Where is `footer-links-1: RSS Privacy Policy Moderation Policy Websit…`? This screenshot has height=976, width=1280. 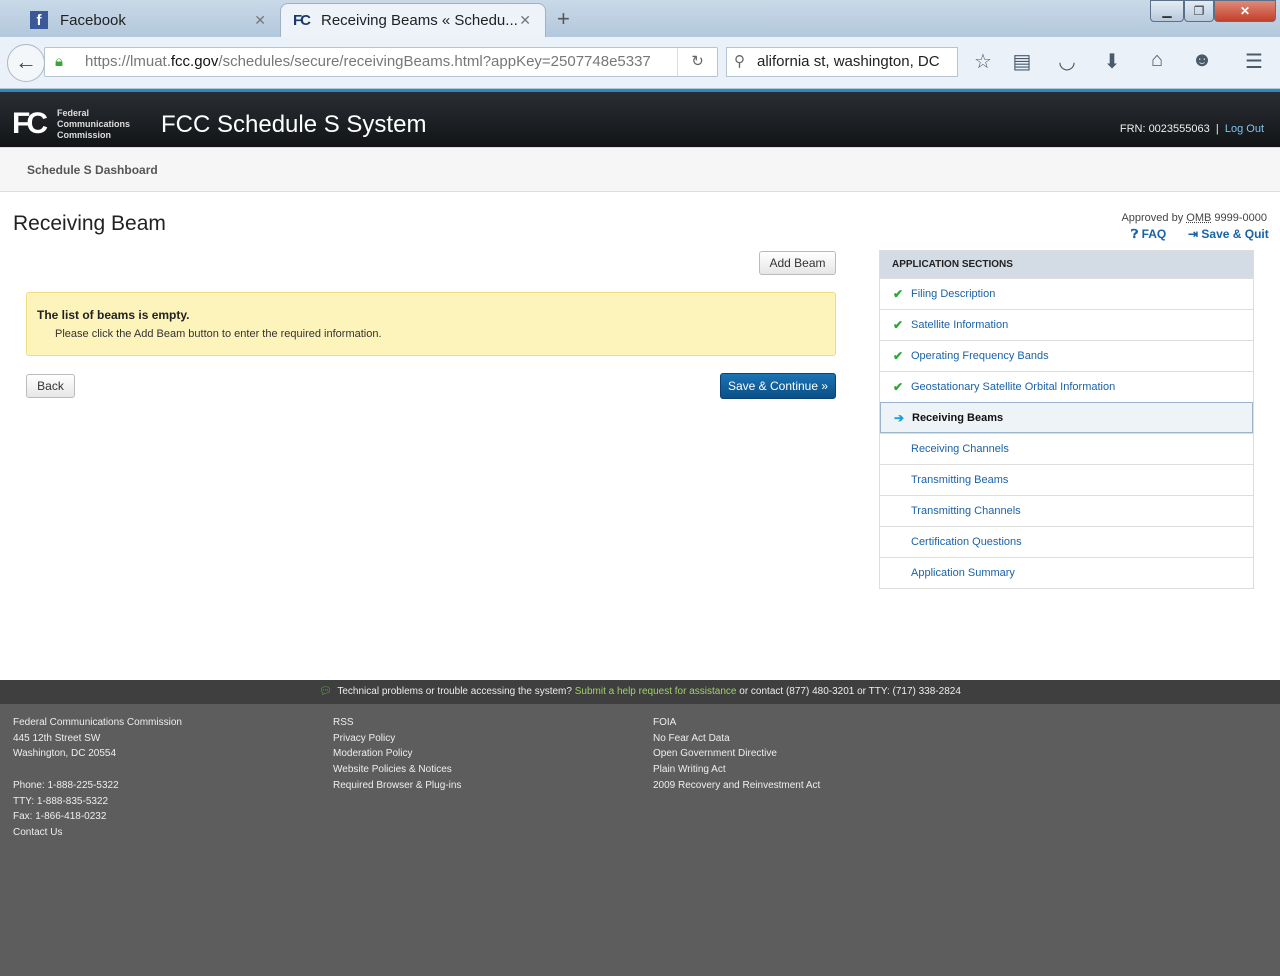
footer-links-1: RSS Privacy Policy Moderation Policy Websit… is located at coordinates (397, 754).